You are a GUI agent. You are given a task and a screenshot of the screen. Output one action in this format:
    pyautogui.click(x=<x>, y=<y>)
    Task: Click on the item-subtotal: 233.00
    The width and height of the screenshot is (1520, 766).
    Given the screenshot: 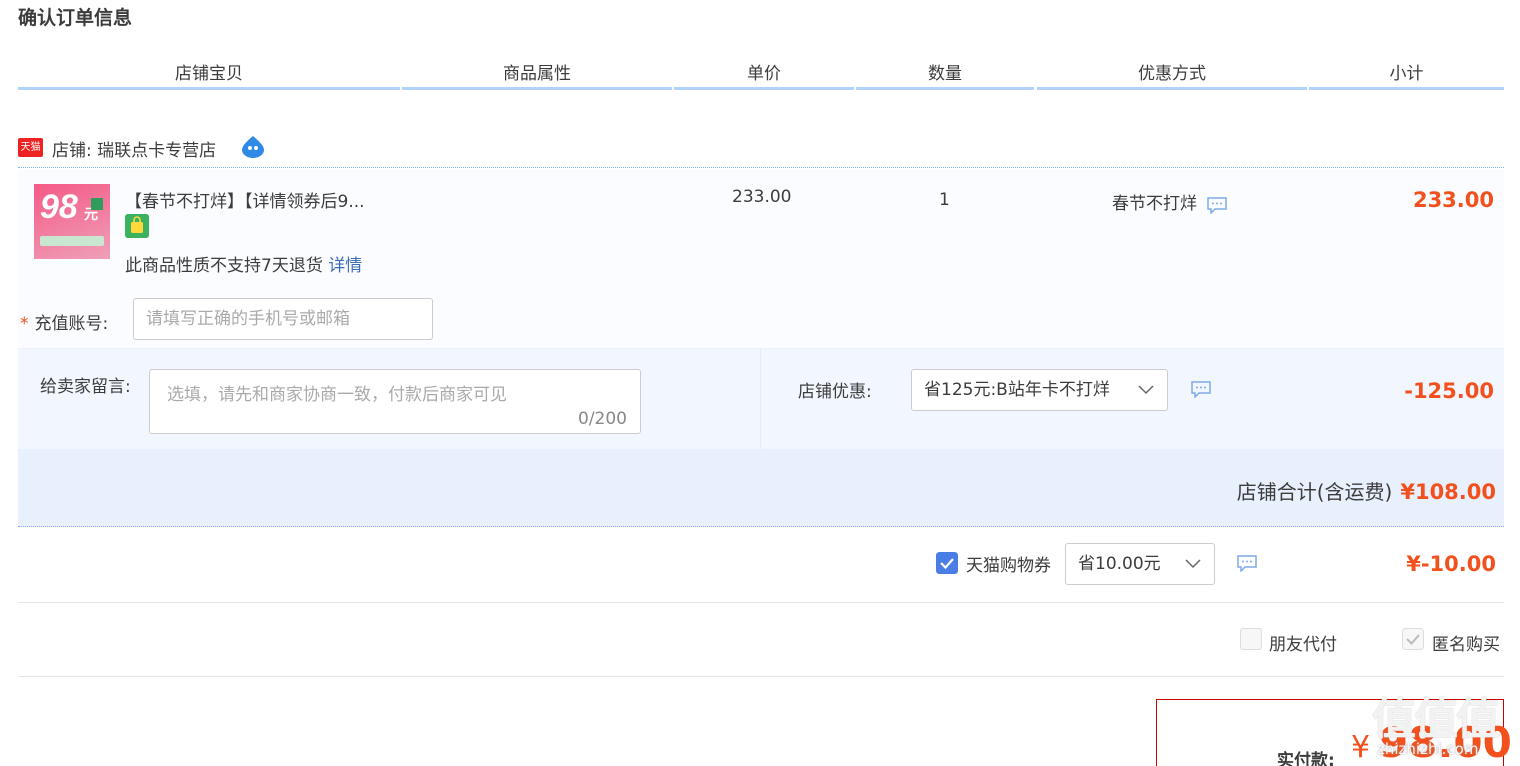 What is the action you would take?
    pyautogui.click(x=1453, y=200)
    